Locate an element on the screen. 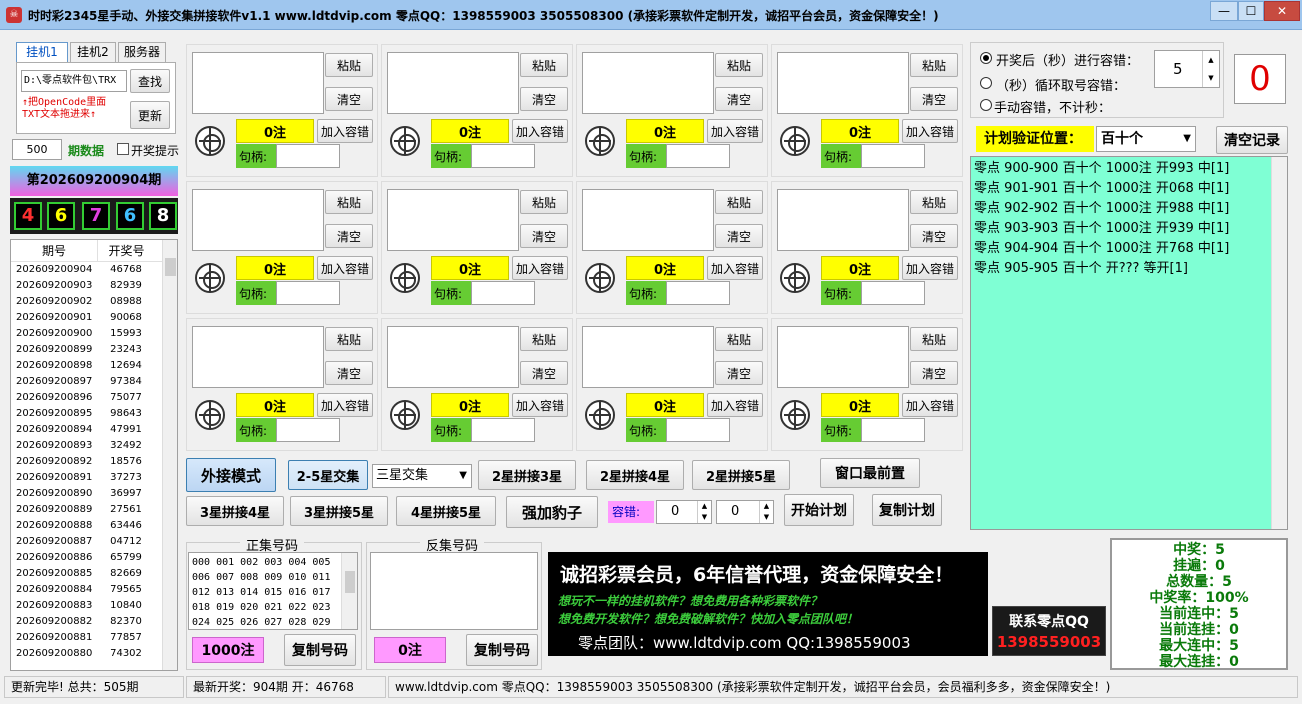 The image size is (1302, 704). table-row: 202609200884 79565 is located at coordinates (94, 590).